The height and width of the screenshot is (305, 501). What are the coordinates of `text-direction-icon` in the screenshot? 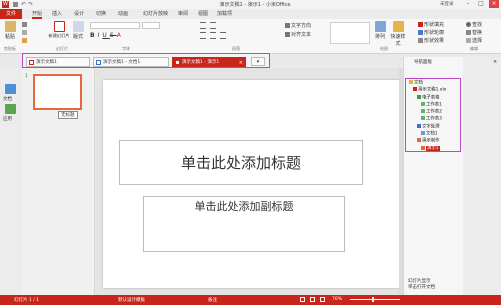 It's located at (287, 25).